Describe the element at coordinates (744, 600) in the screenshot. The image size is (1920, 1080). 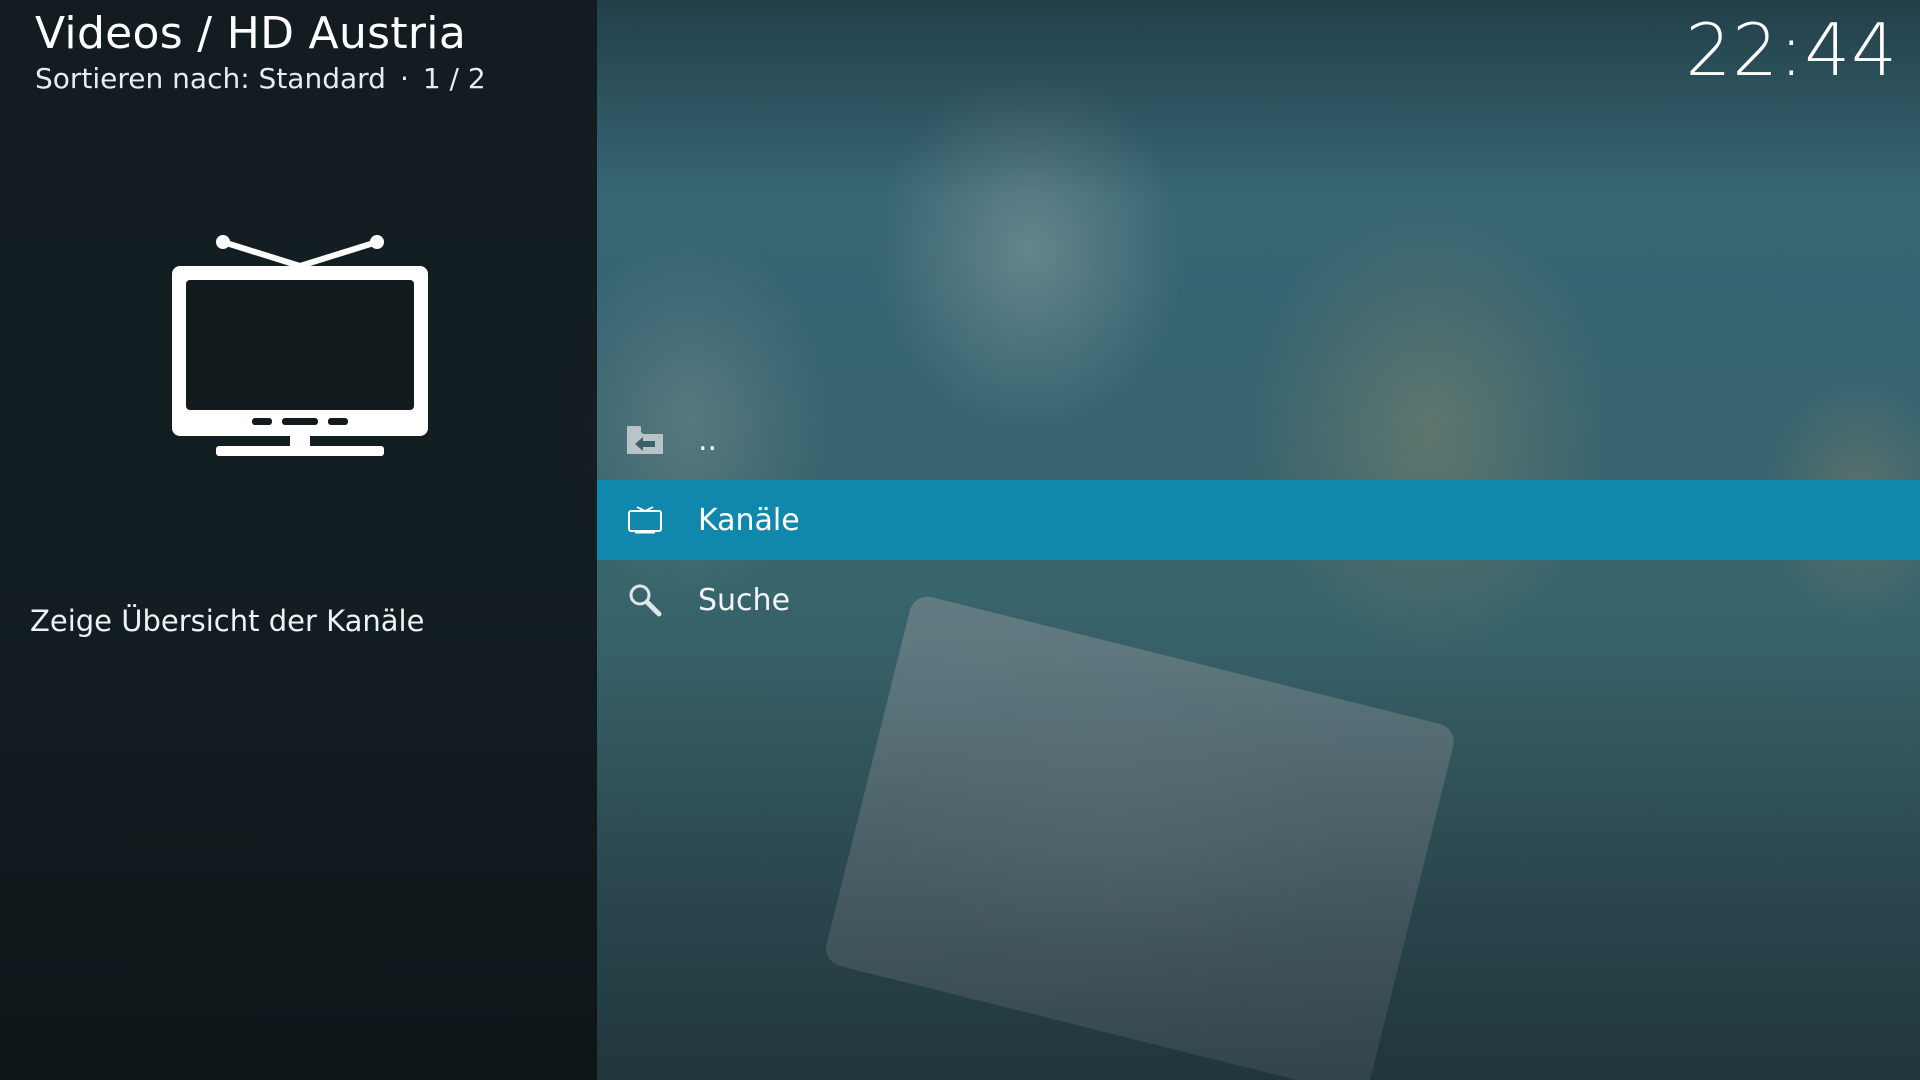
I see `list-item-label: Suche` at that location.